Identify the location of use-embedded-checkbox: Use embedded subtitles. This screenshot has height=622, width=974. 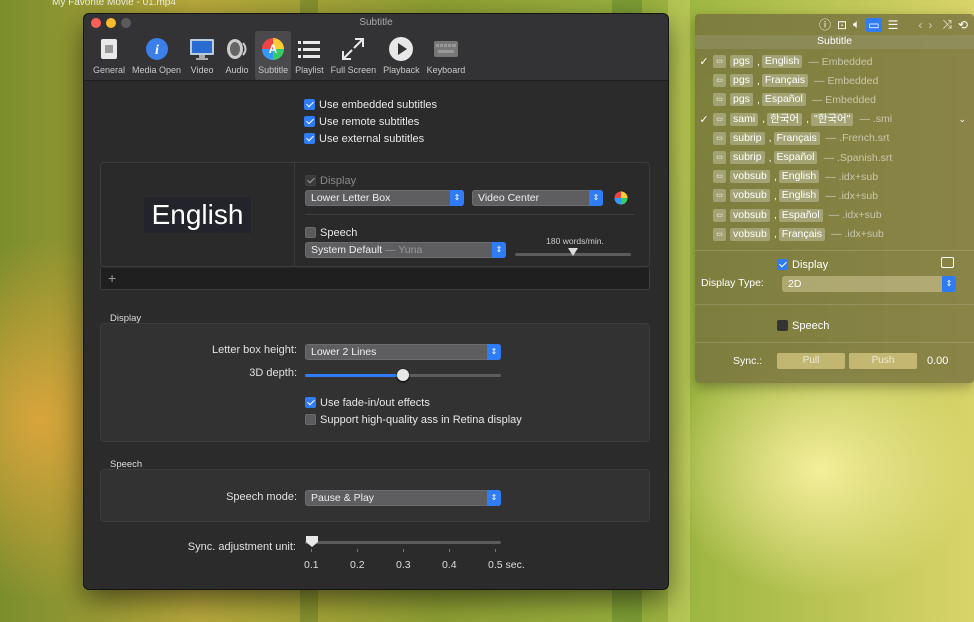
(370, 104).